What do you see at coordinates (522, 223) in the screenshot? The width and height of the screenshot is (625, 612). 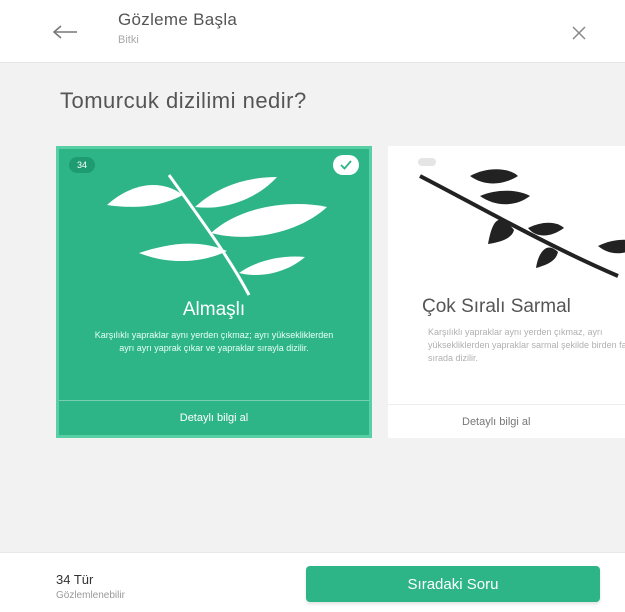 I see `spiral-leaf-branch-icon` at bounding box center [522, 223].